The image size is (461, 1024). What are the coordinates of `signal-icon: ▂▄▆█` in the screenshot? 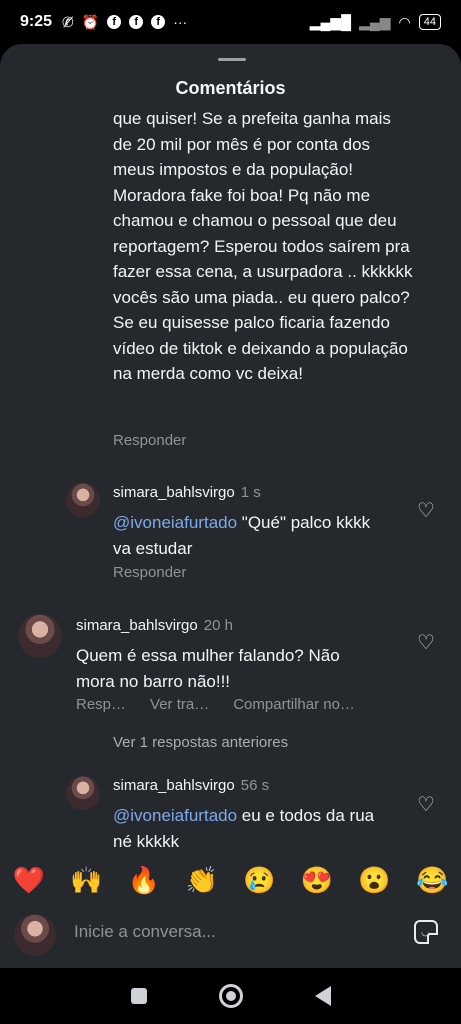 It's located at (330, 22).